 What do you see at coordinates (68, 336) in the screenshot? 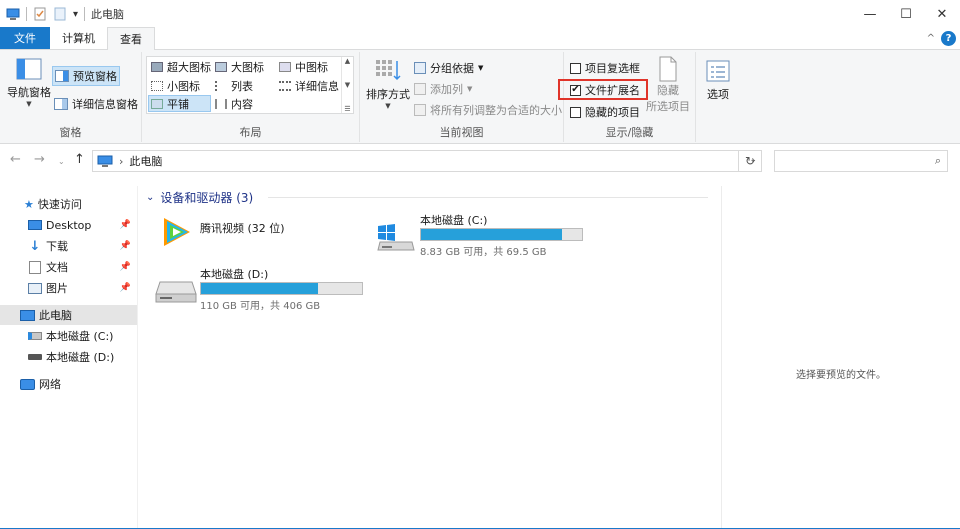
I see `sidebar-item-local-c: 本地磁盘 (C:)` at bounding box center [68, 336].